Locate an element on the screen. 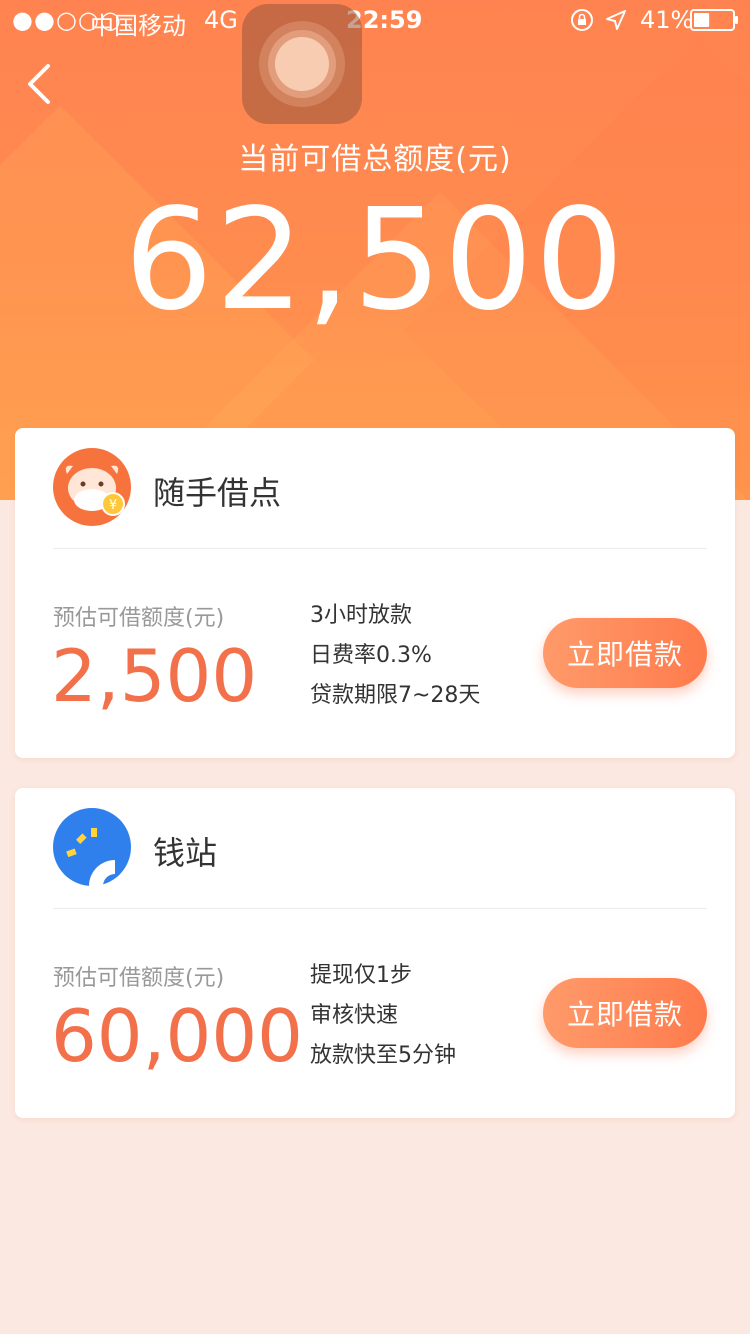  feature-item: 贷款期限7~28天 is located at coordinates (395, 695).